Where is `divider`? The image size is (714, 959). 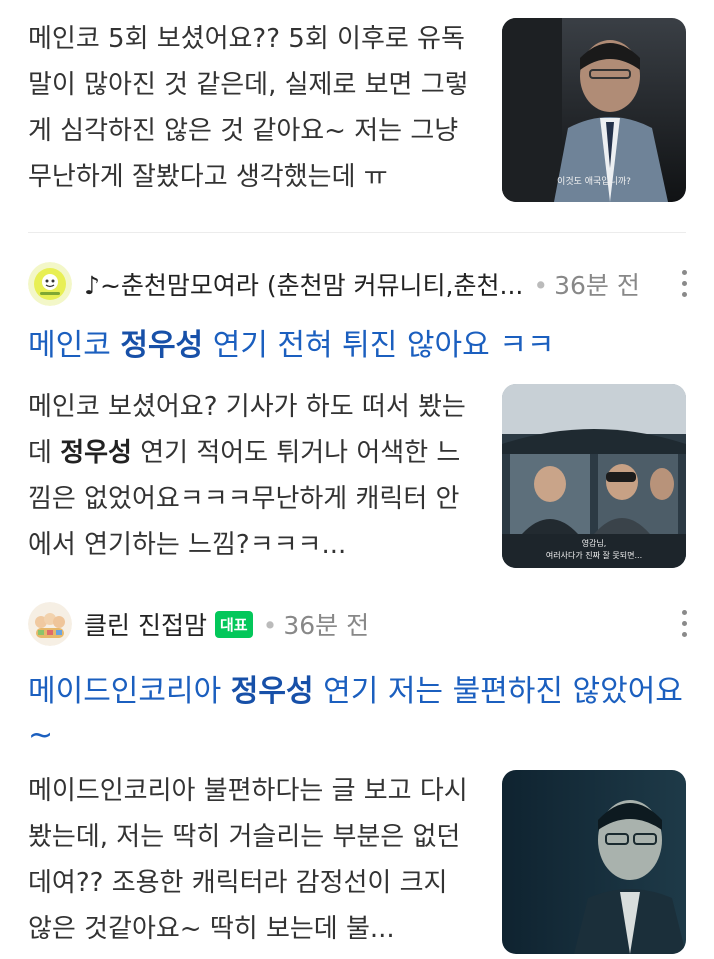
divider is located at coordinates (357, 232).